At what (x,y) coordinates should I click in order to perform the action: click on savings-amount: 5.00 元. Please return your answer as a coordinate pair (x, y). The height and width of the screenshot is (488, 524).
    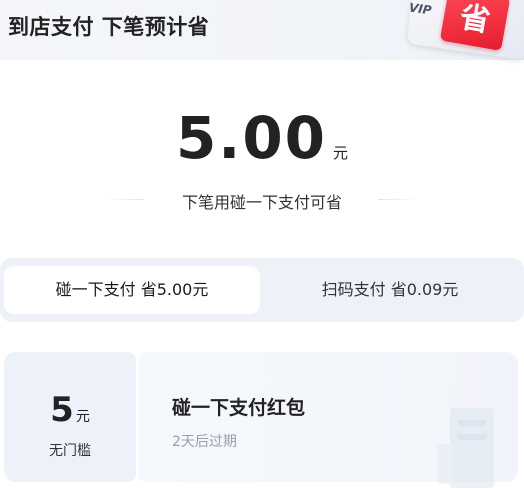
    Looking at the image, I should click on (262, 138).